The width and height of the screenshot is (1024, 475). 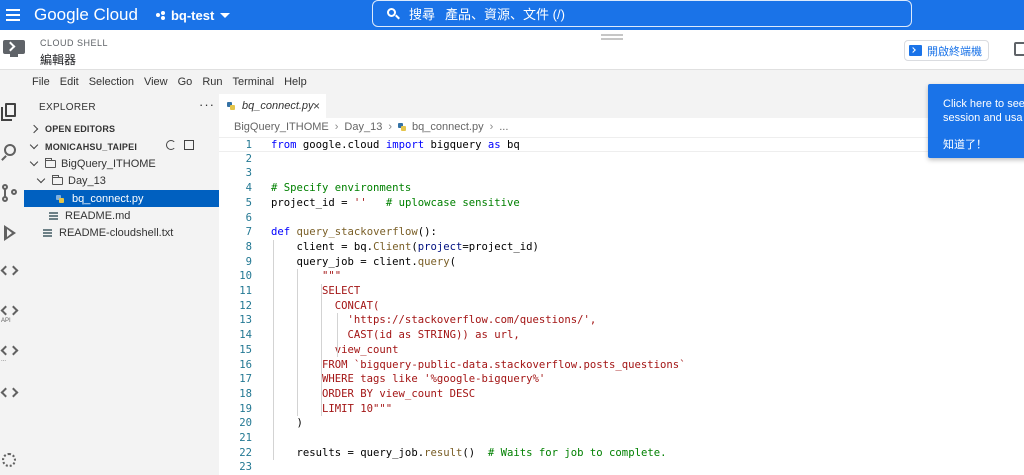 I want to click on line-number: 11, so click(x=245, y=291).